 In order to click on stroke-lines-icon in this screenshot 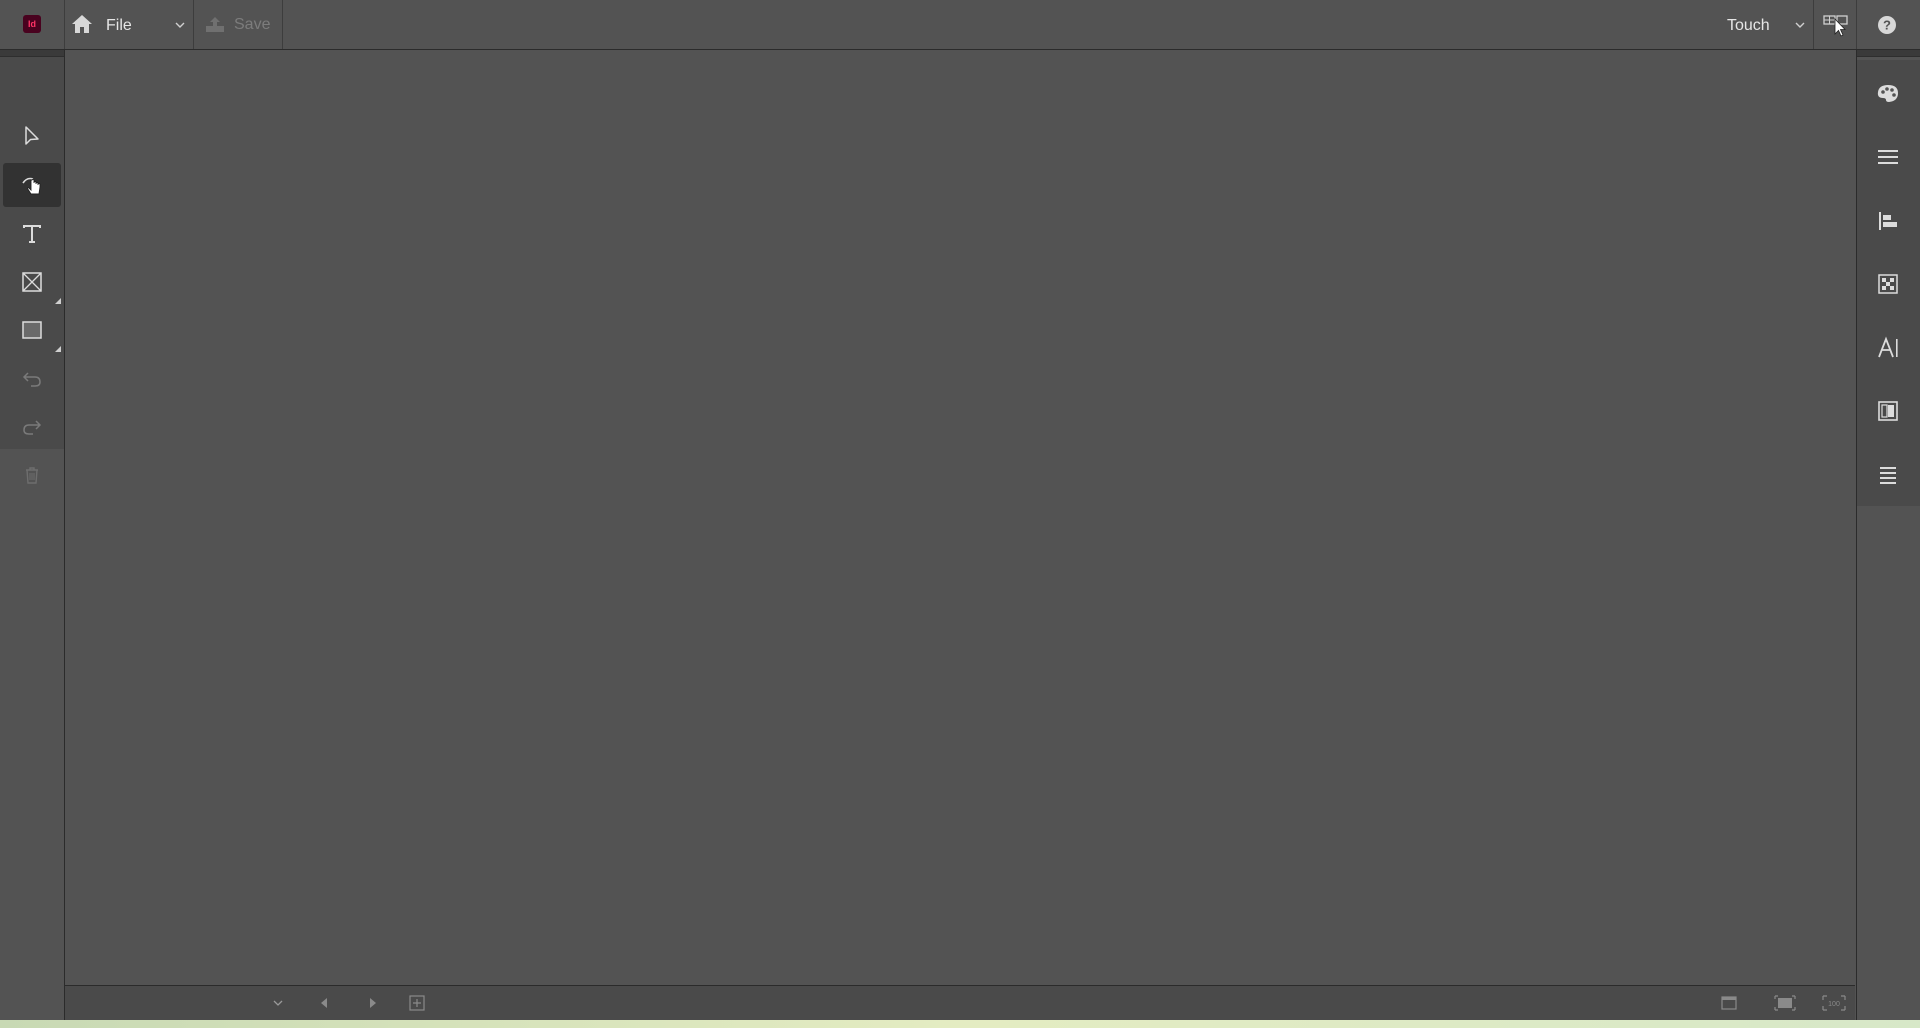, I will do `click(1888, 157)`.